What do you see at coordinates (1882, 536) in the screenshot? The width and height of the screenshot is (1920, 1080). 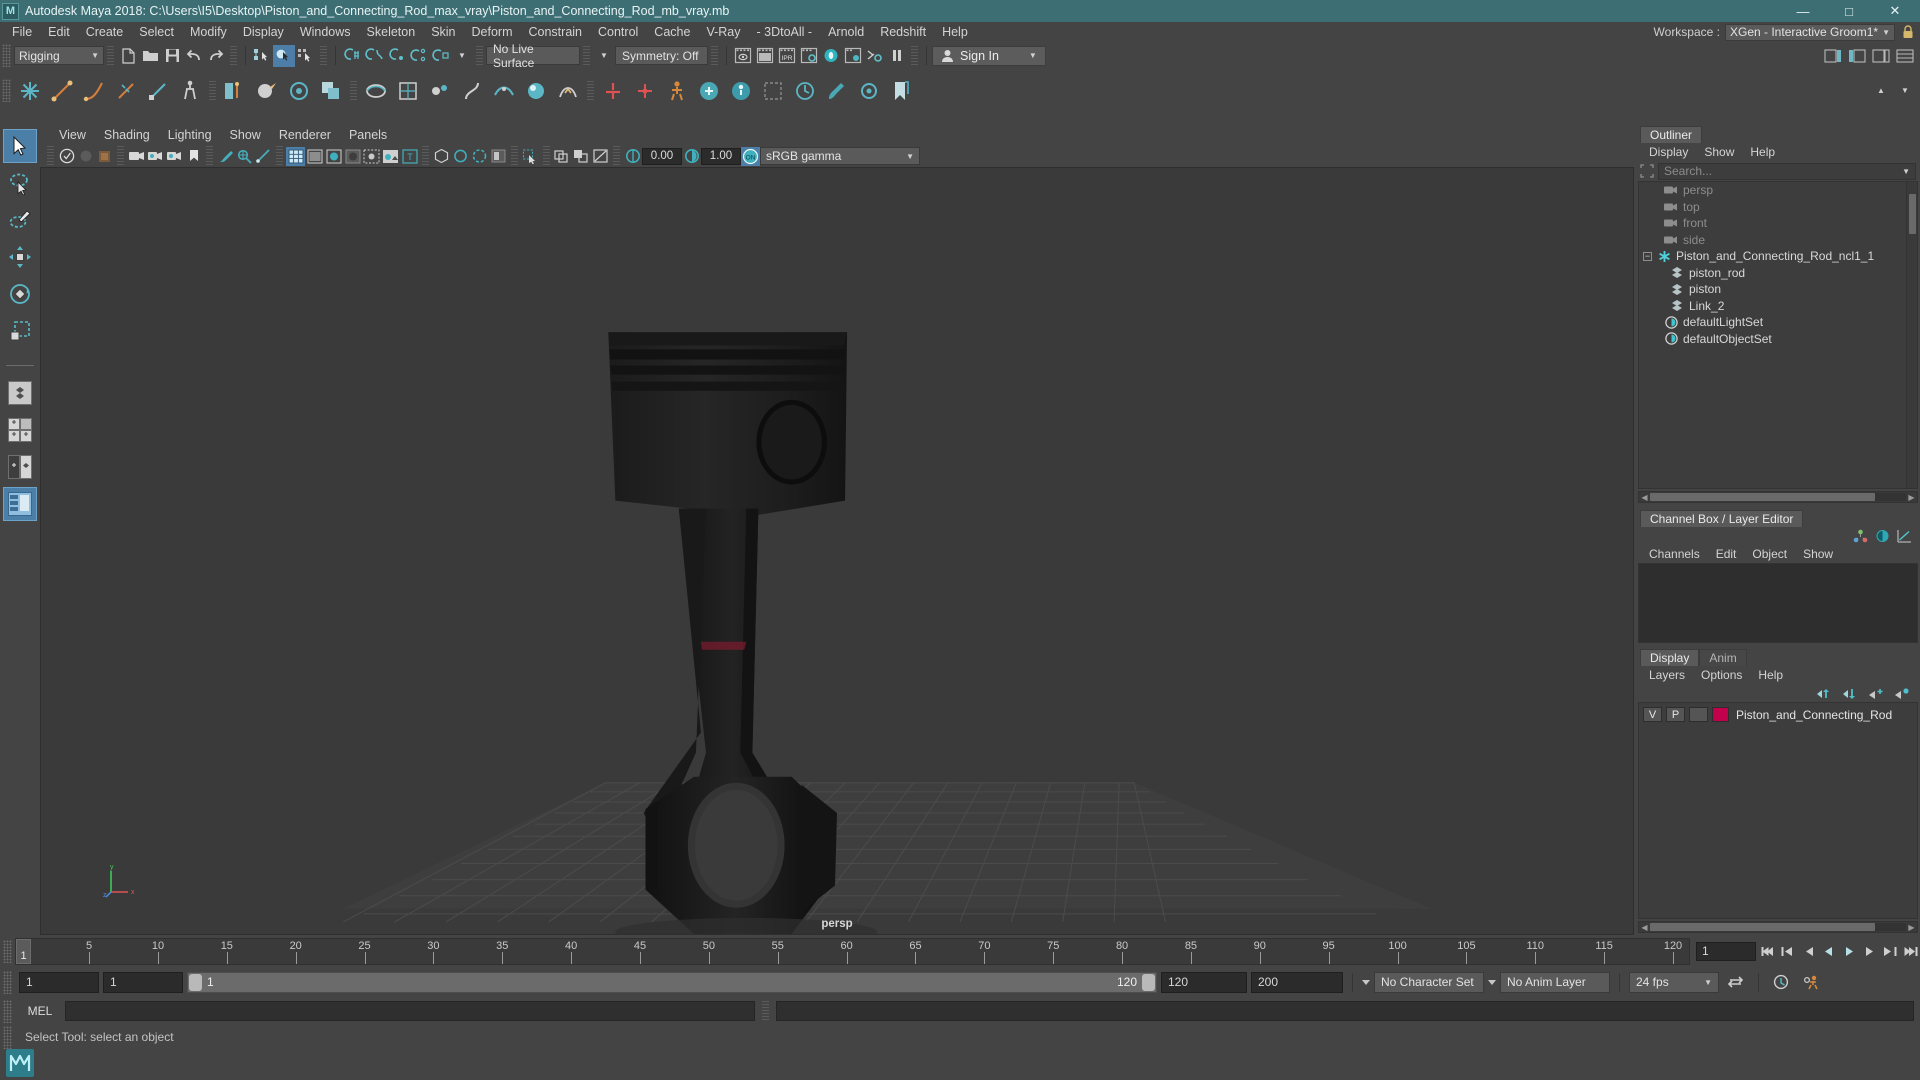 I see `attribute-editor-icon` at bounding box center [1882, 536].